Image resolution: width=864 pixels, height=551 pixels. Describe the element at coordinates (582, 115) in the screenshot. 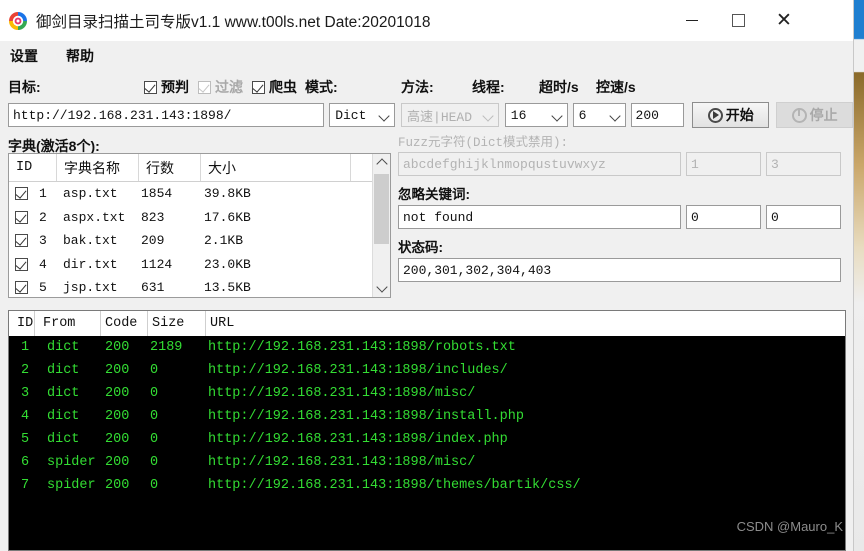

I see `timeout-select-value: 6` at that location.